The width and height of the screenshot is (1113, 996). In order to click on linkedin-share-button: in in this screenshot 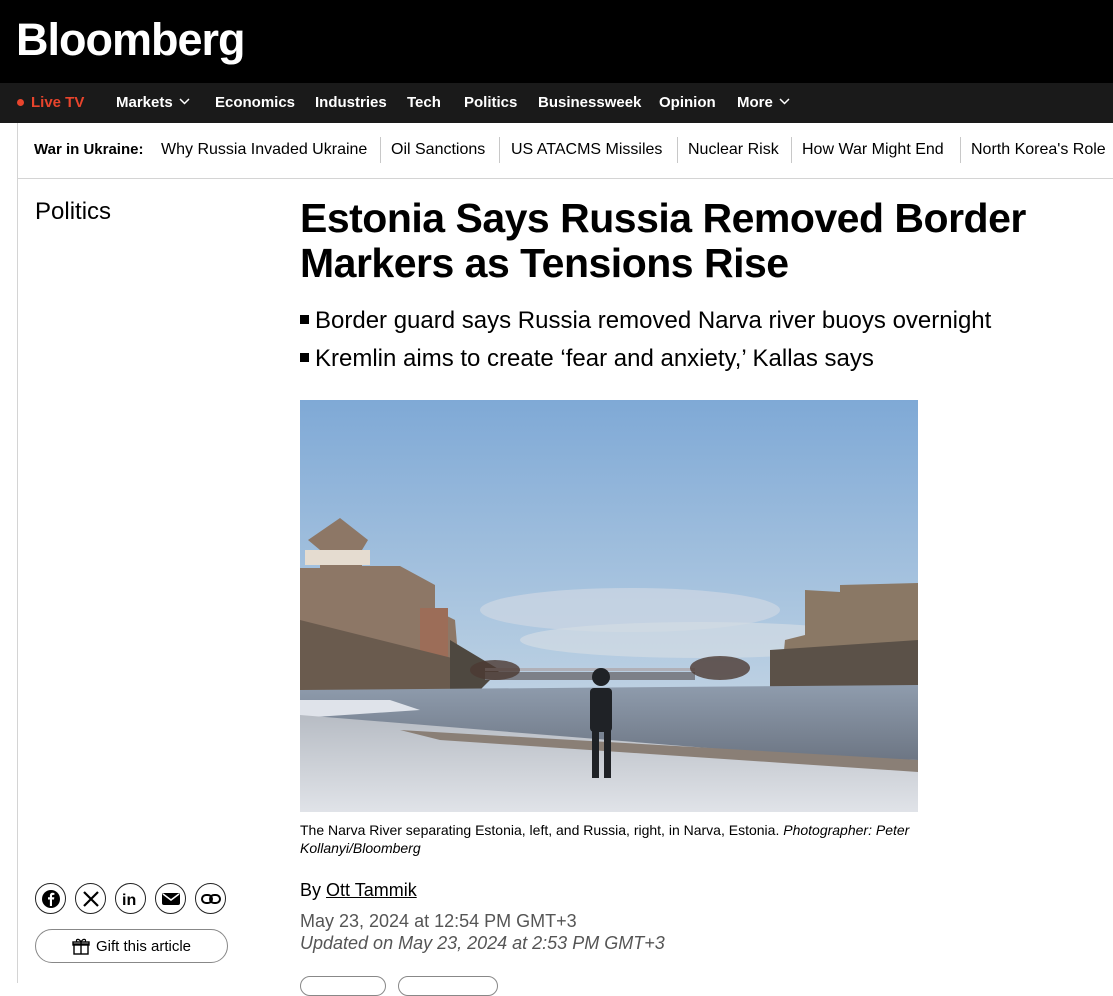, I will do `click(130, 898)`.